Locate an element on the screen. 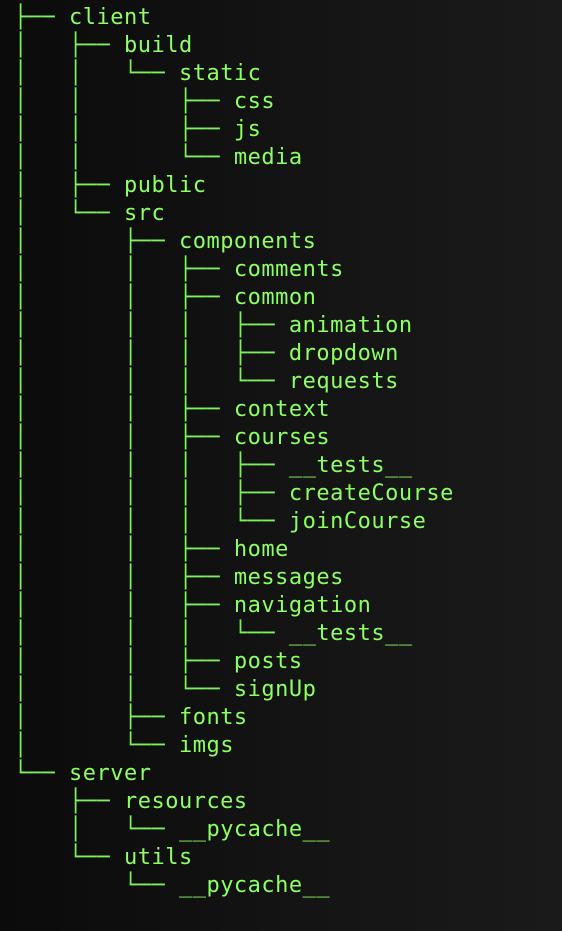  tree-line-createcourse: │ │ │ ├── createCourse is located at coordinates (234, 494).